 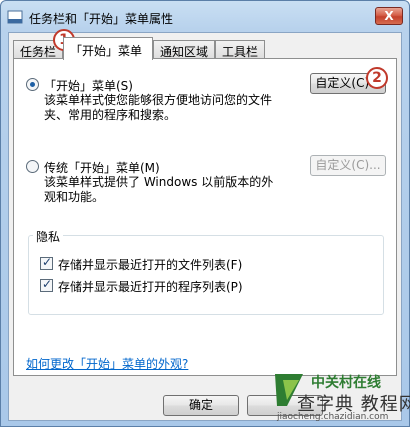 What do you see at coordinates (101, 19) in the screenshot?
I see `window-title: 任务栏和「开始」菜单属性` at bounding box center [101, 19].